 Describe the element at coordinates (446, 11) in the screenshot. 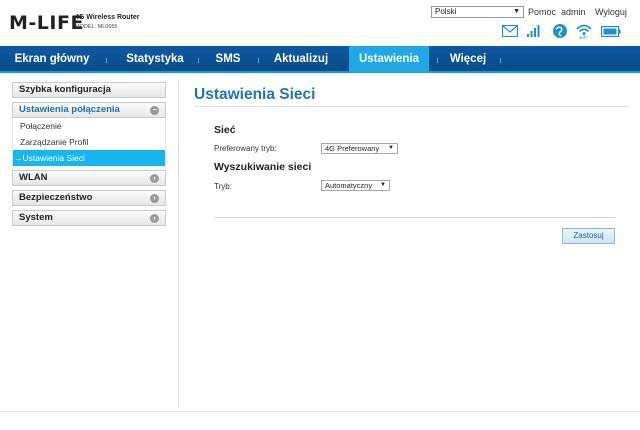

I see `language-value: Polski` at that location.